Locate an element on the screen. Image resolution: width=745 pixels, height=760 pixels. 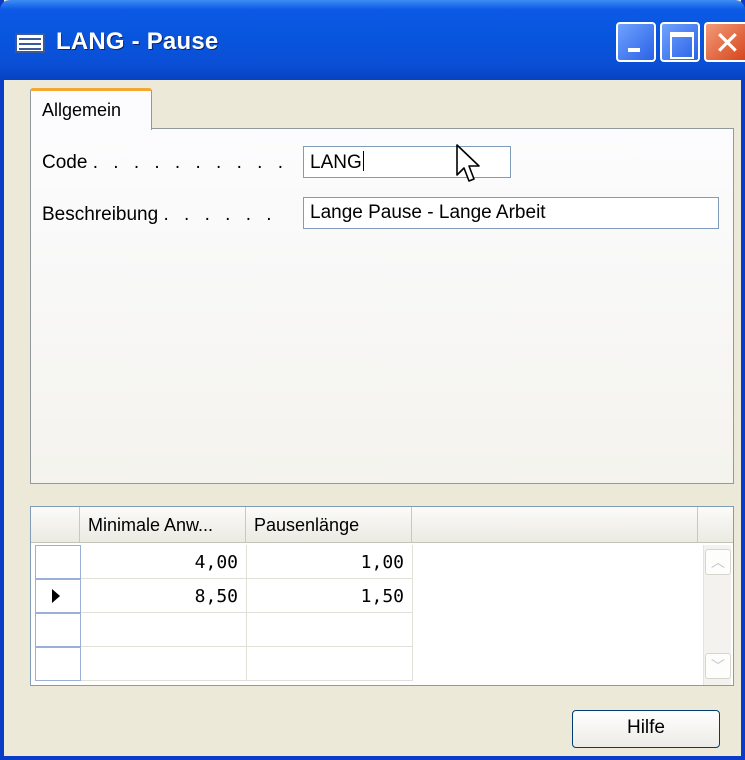
code-label-text: Code is located at coordinates (65, 162).